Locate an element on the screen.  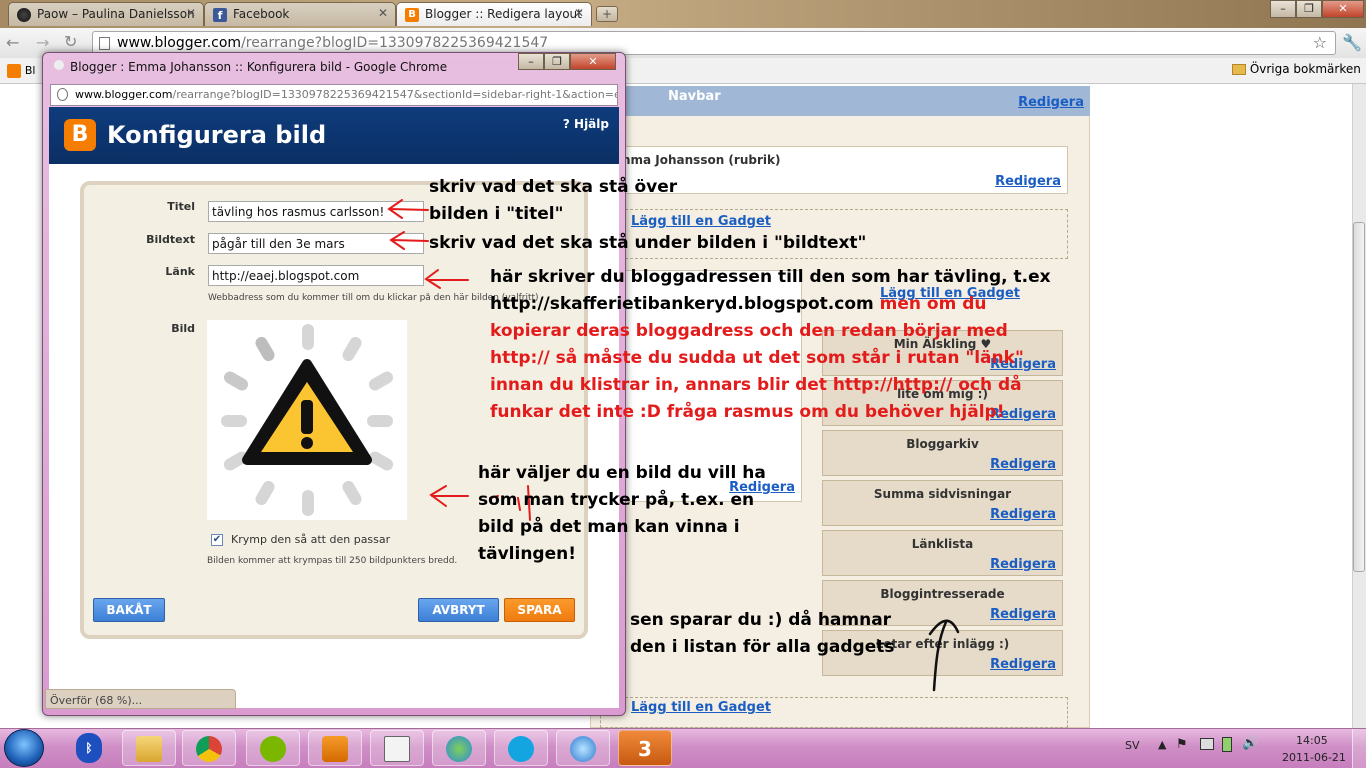
skype-icon is located at coordinates (521, 749).